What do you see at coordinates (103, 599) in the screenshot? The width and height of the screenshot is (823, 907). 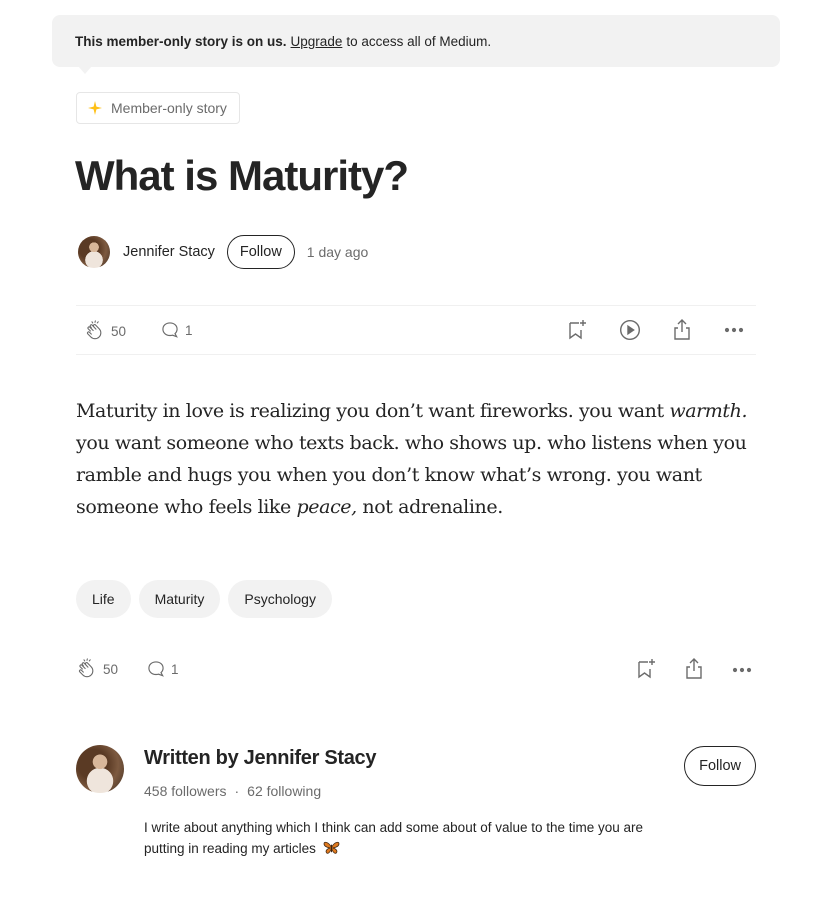 I see `tag-life: Life` at bounding box center [103, 599].